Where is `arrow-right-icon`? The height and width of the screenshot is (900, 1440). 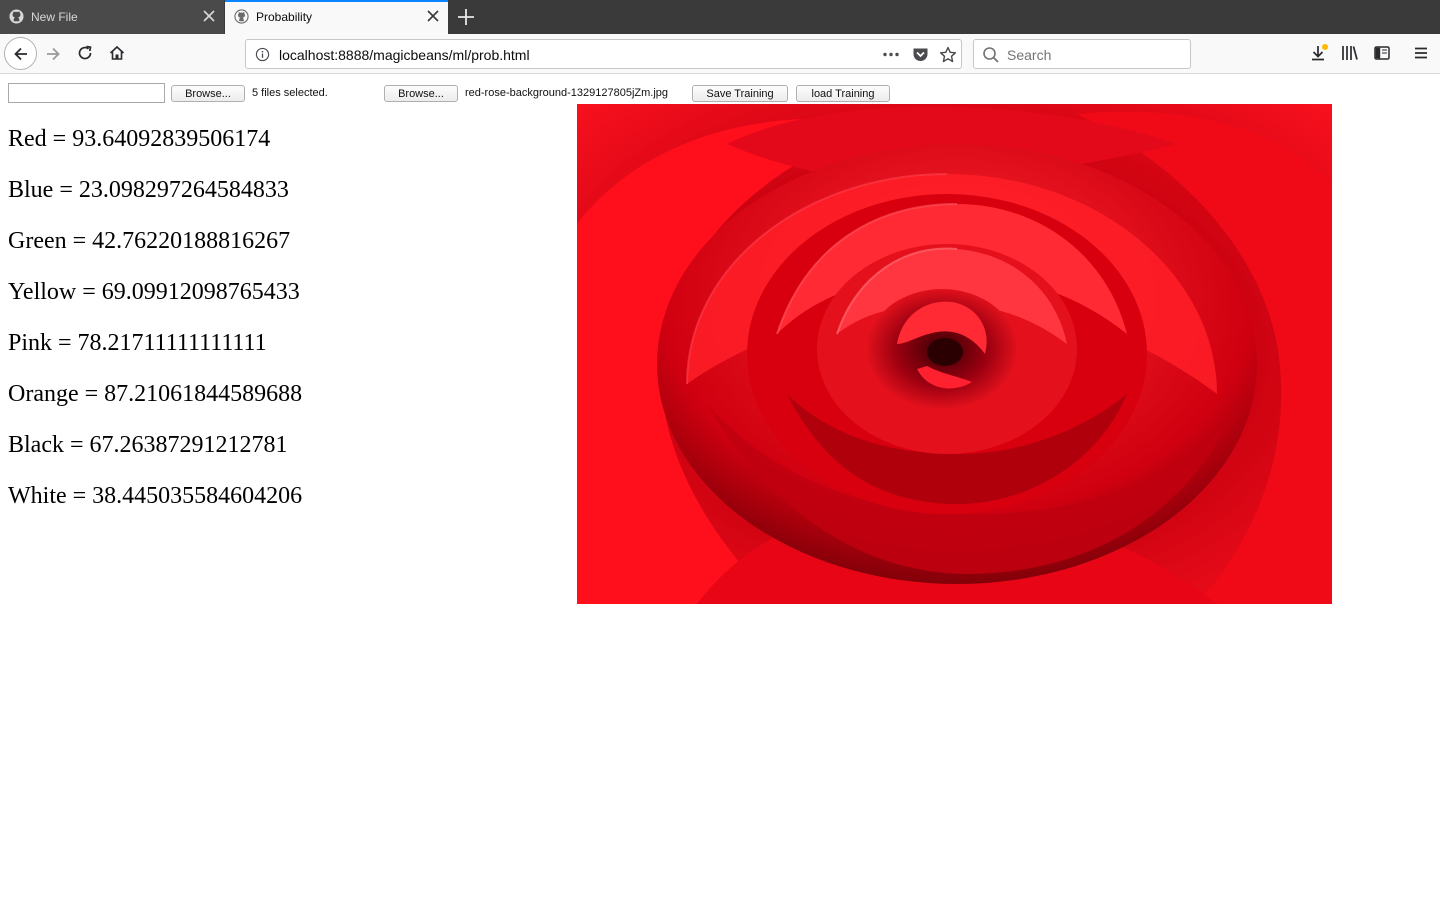 arrow-right-icon is located at coordinates (53, 54).